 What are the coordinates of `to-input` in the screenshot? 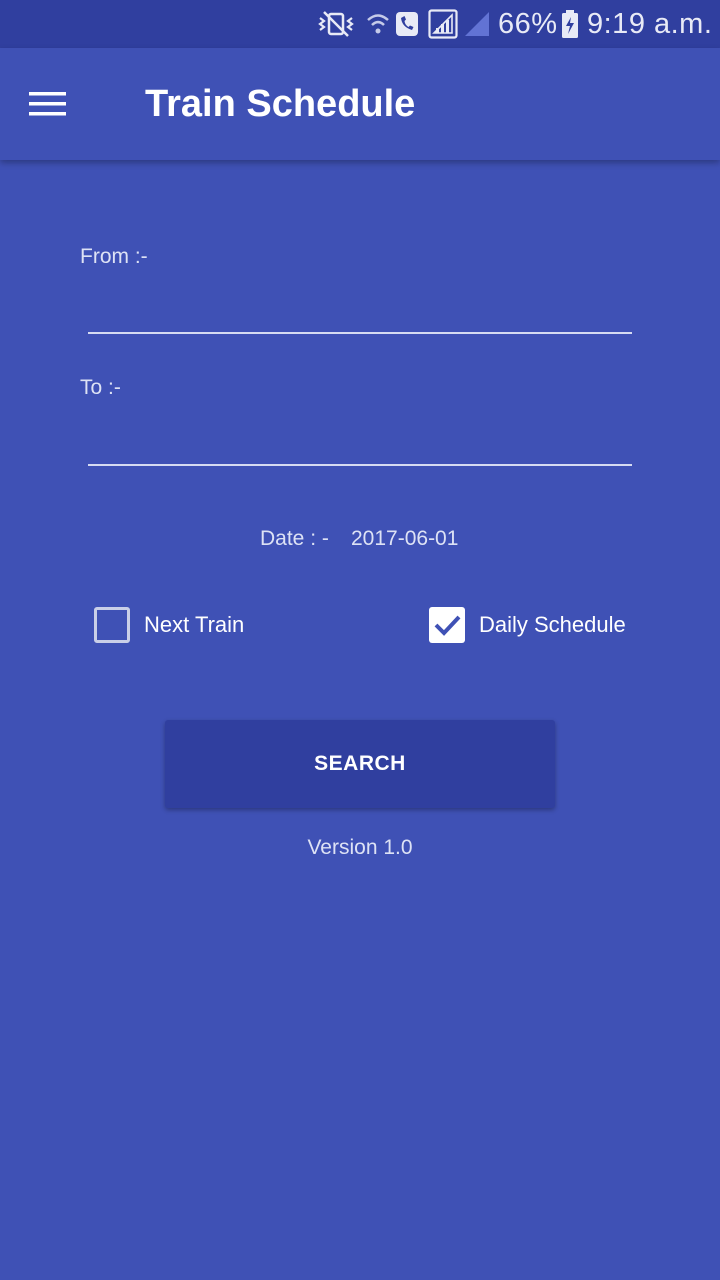 It's located at (360, 442).